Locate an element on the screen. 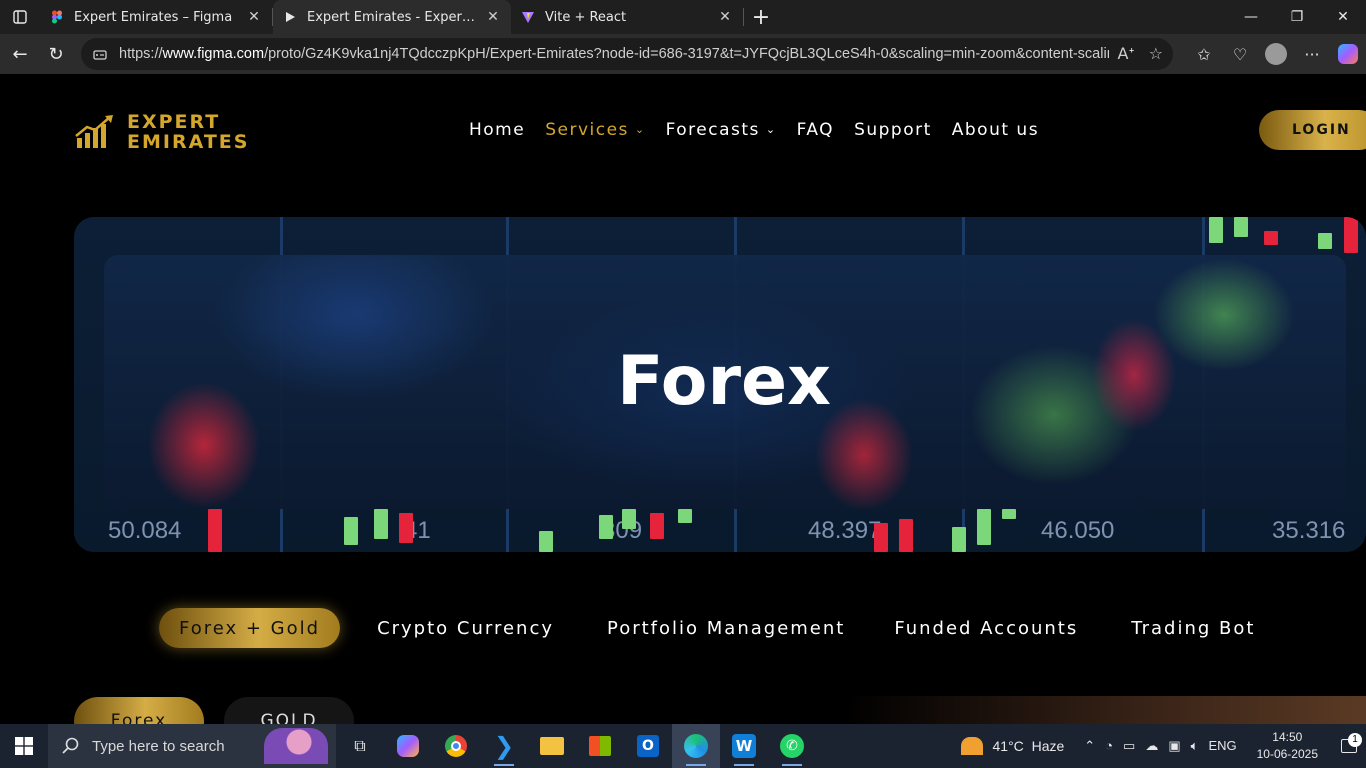  logo: EXPERT EMIRATES is located at coordinates (162, 132).